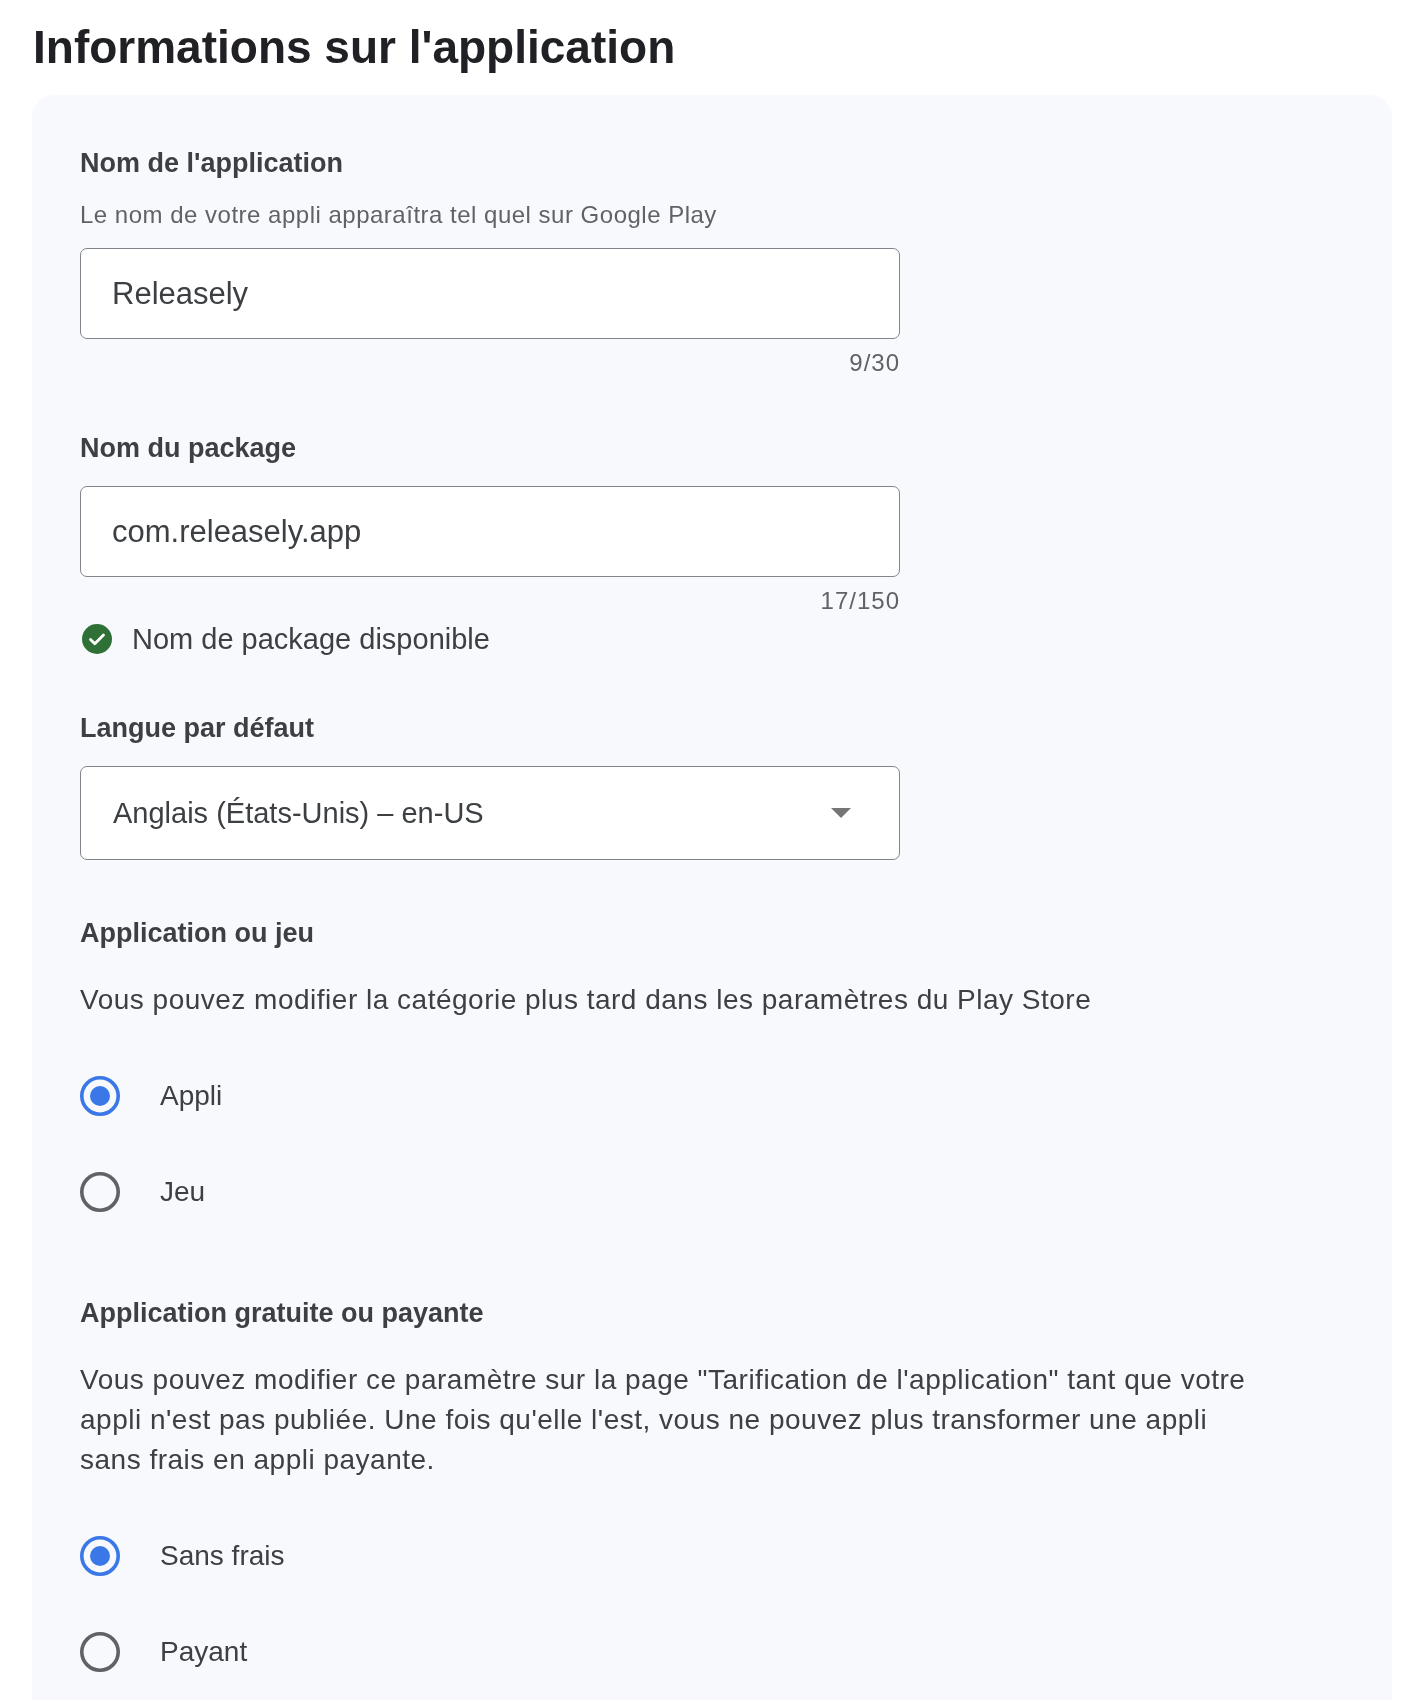  What do you see at coordinates (282, 1313) in the screenshot?
I see `field-label: Application gratuite ou payante` at bounding box center [282, 1313].